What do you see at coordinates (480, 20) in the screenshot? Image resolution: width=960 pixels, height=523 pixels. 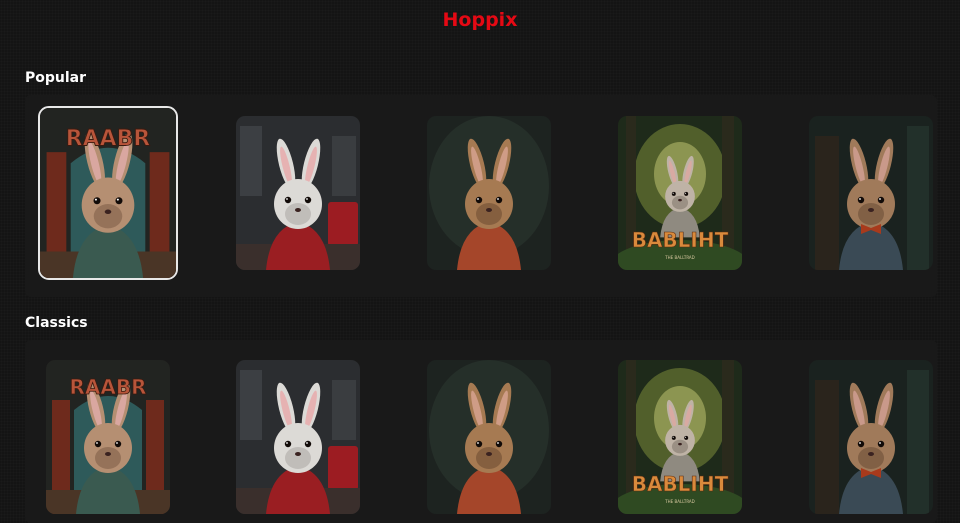 I see `app-title: Hoppix` at bounding box center [480, 20].